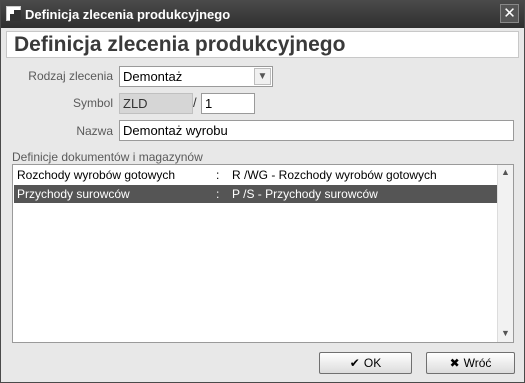 Image resolution: width=525 pixels, height=383 pixels. What do you see at coordinates (96, 175) in the screenshot?
I see `row-name: Rozchody wyrobów gotowych` at bounding box center [96, 175].